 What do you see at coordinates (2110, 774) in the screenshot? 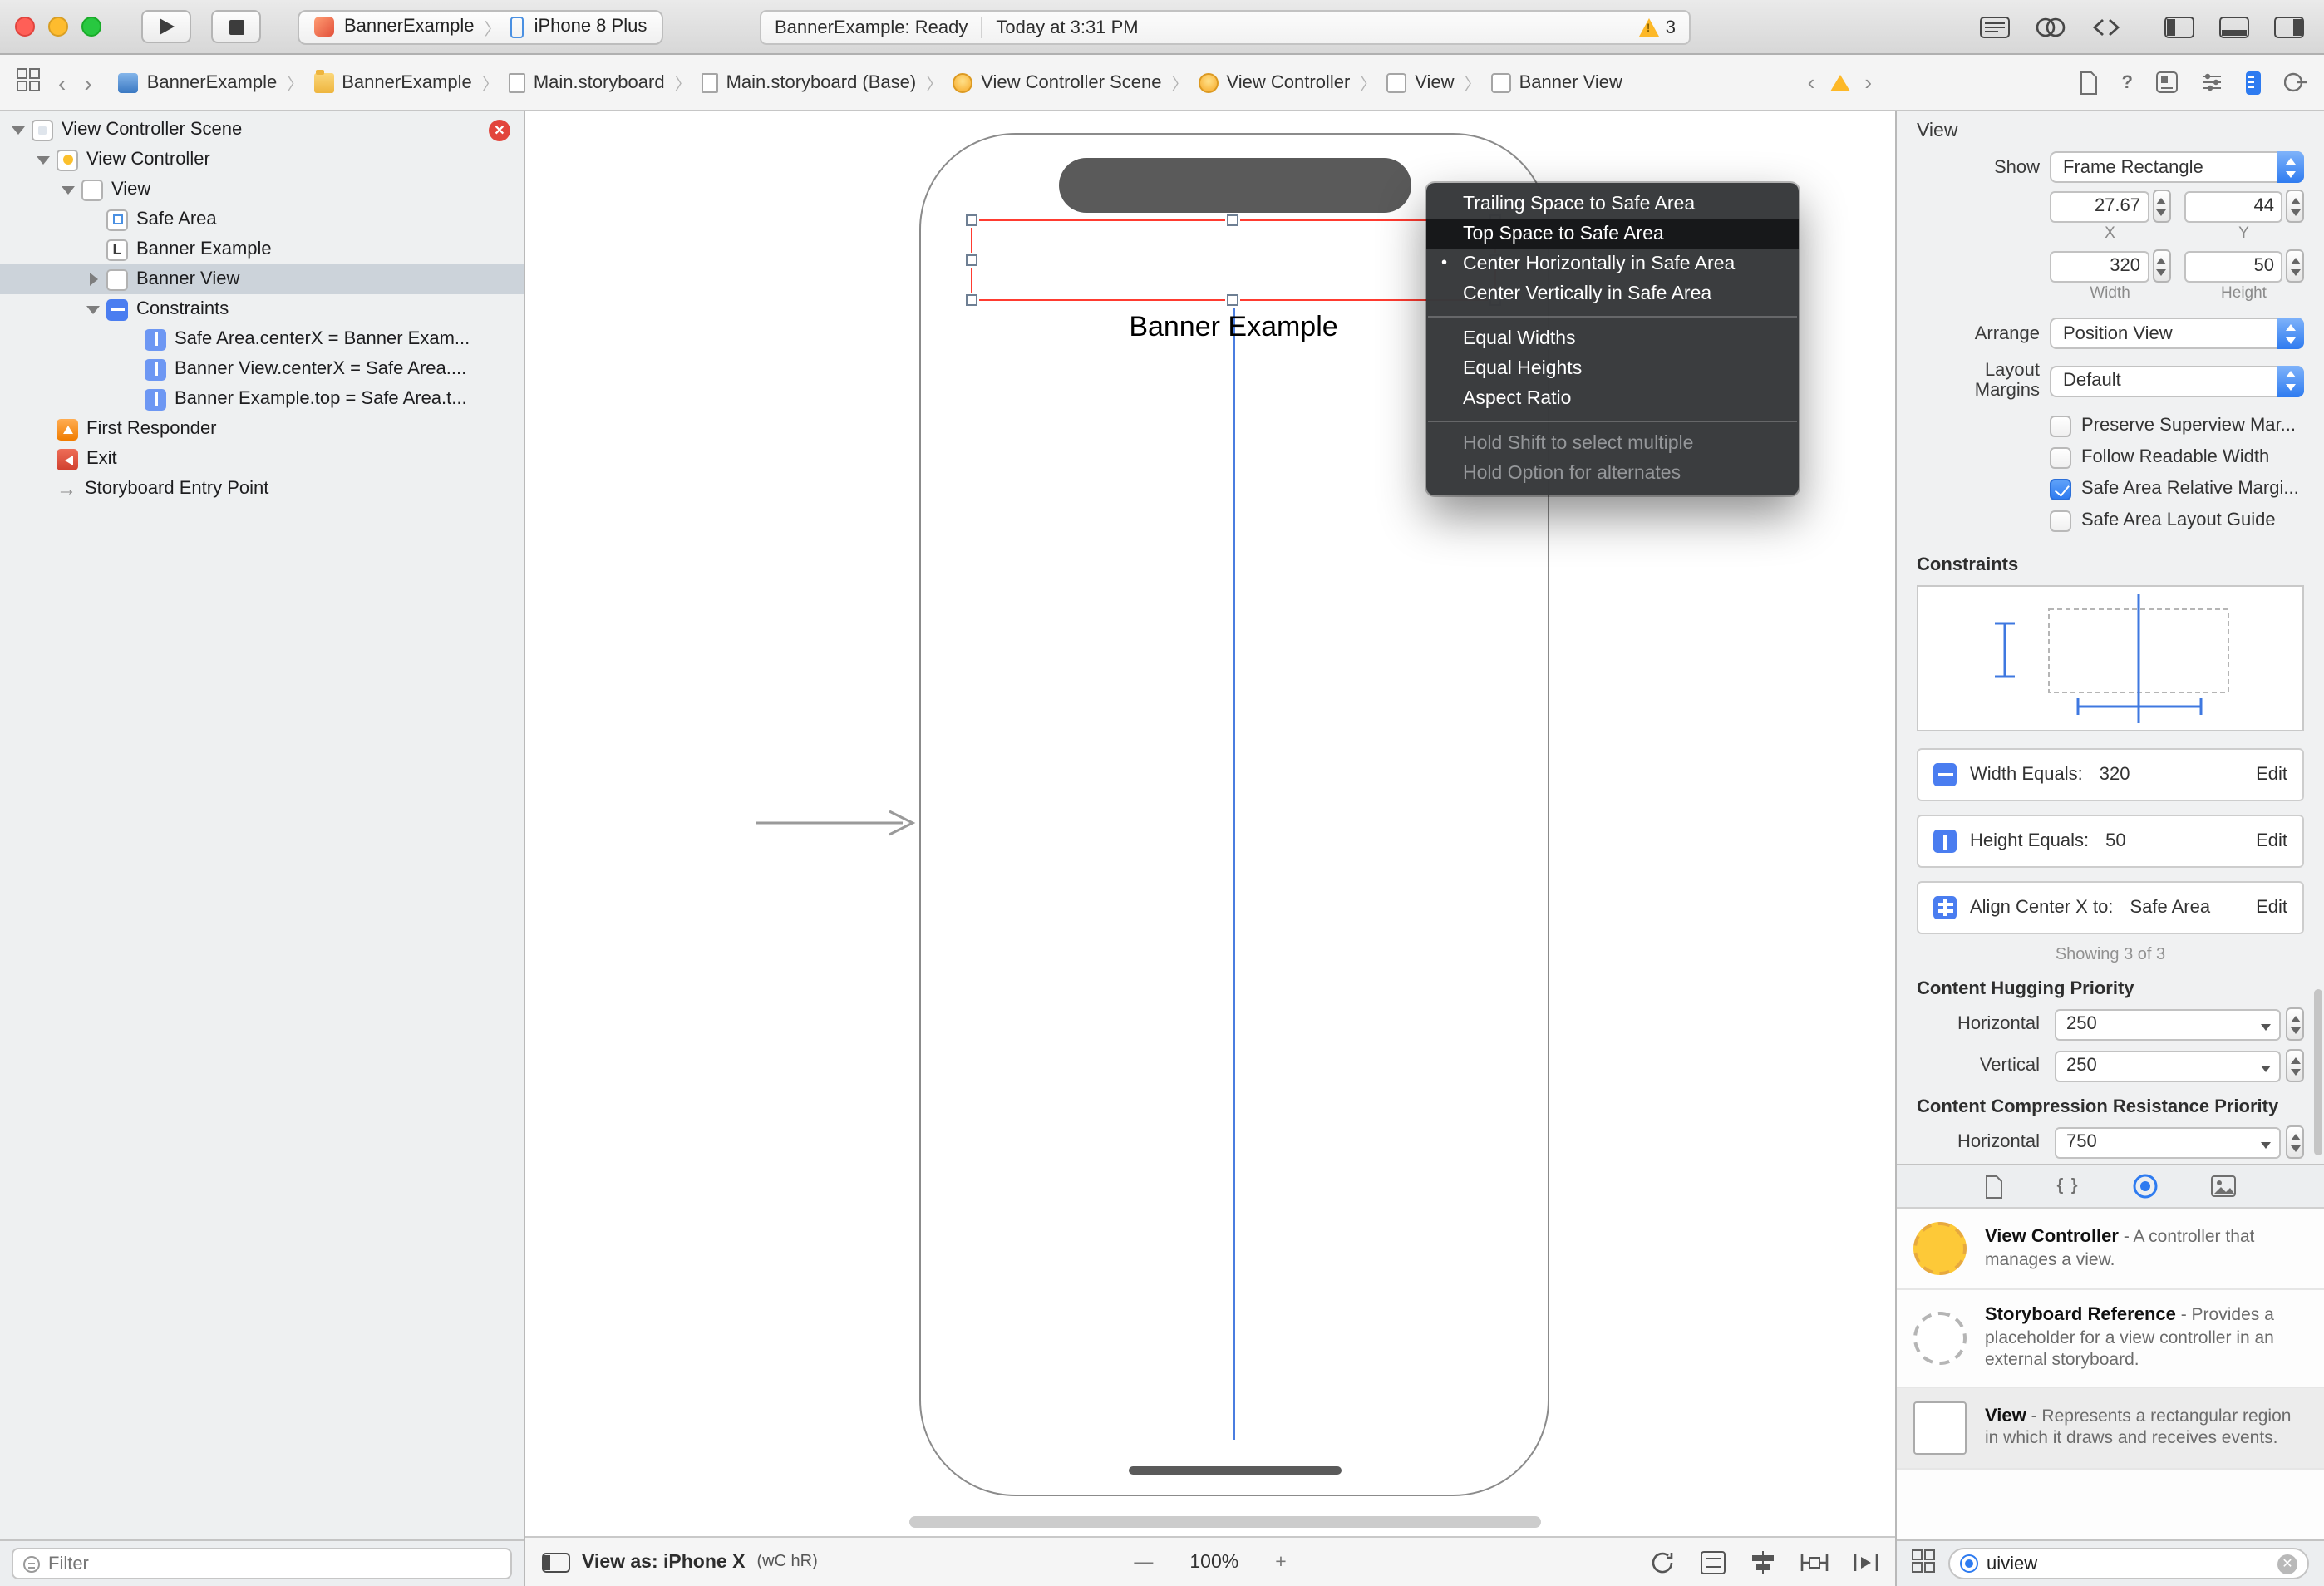
I see `constraint-card-width: Width Equals: 320 Edit` at bounding box center [2110, 774].